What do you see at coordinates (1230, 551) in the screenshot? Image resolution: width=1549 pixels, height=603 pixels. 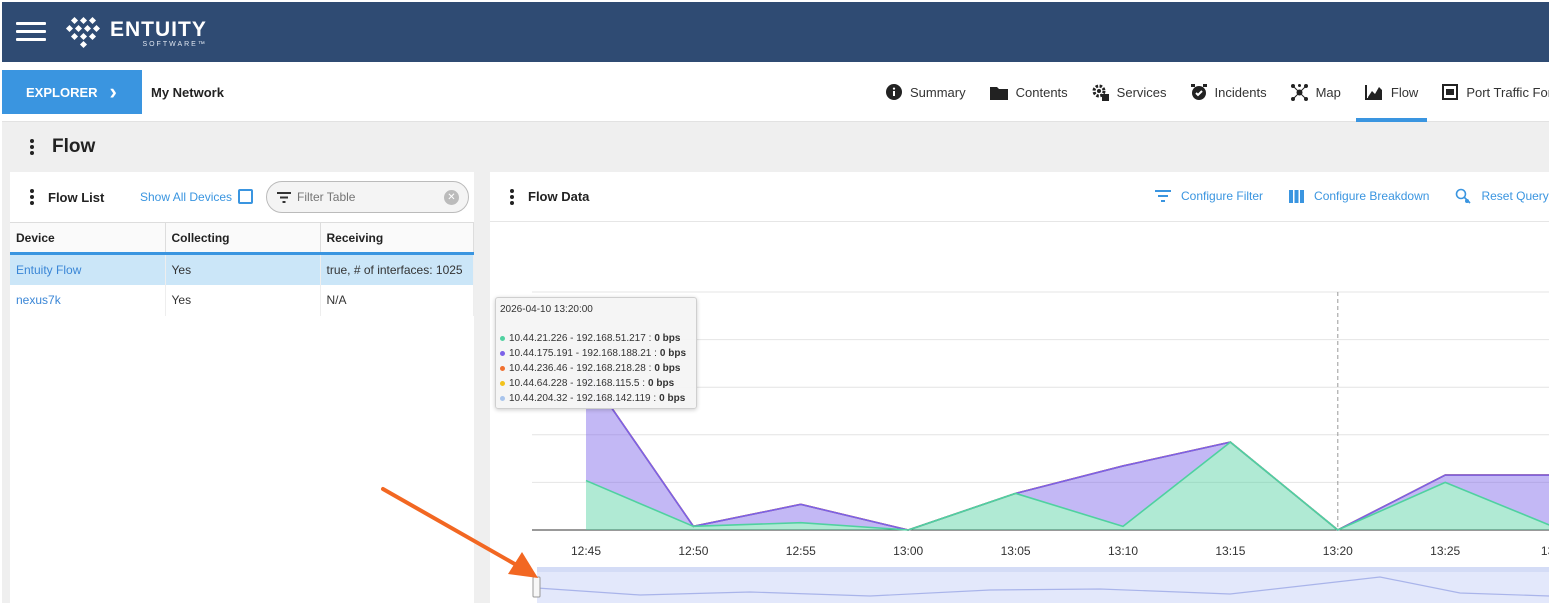 I see `x-tick-label: 13:15` at bounding box center [1230, 551].